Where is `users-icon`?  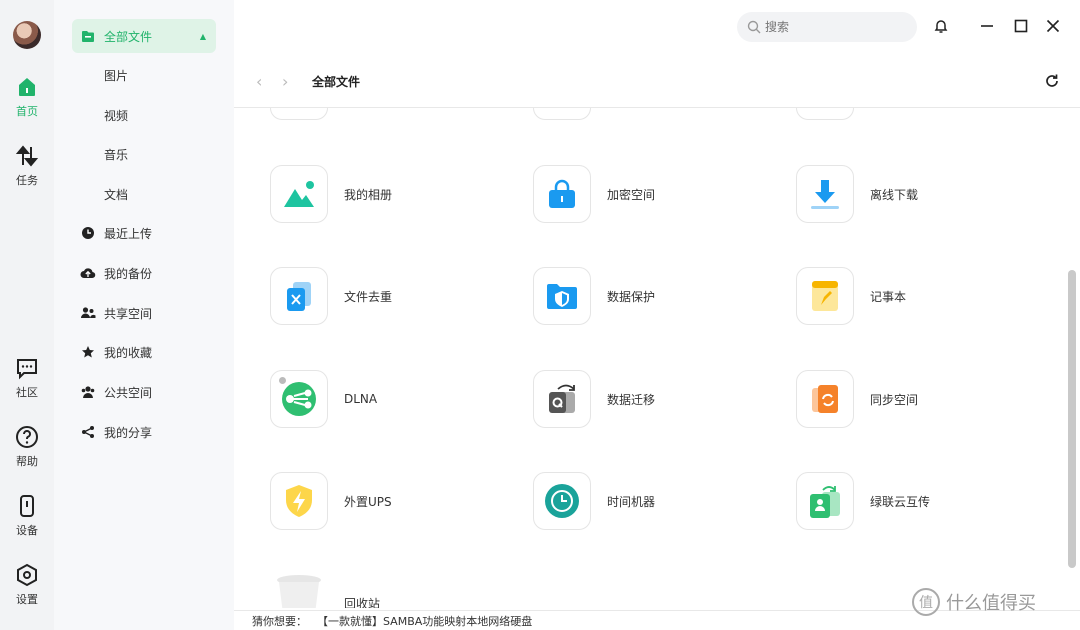 users-icon is located at coordinates (88, 313).